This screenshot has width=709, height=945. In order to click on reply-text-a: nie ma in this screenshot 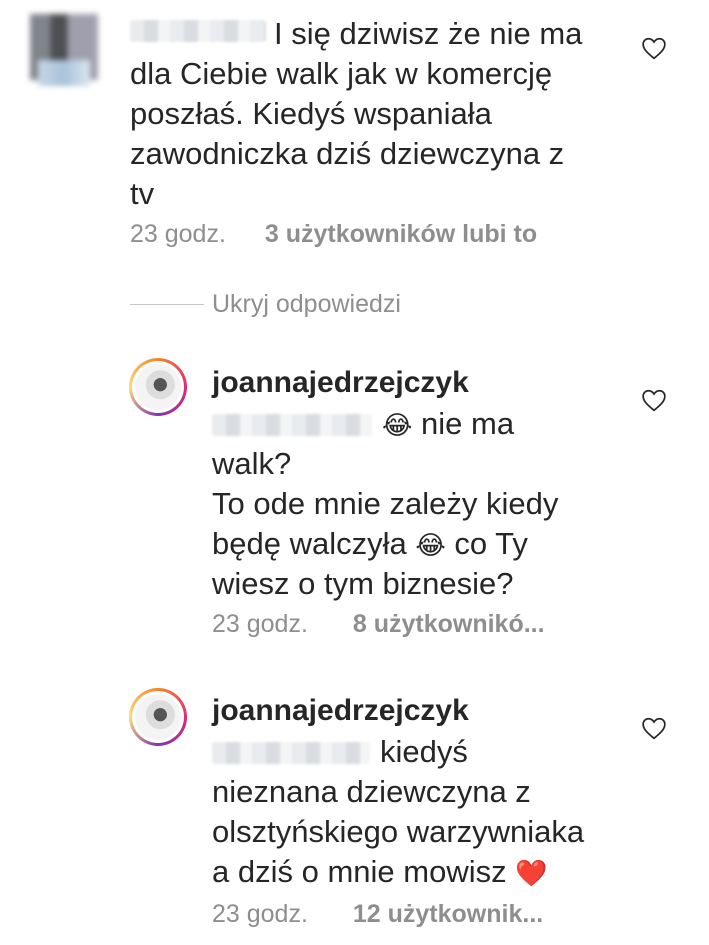, I will do `click(468, 423)`.